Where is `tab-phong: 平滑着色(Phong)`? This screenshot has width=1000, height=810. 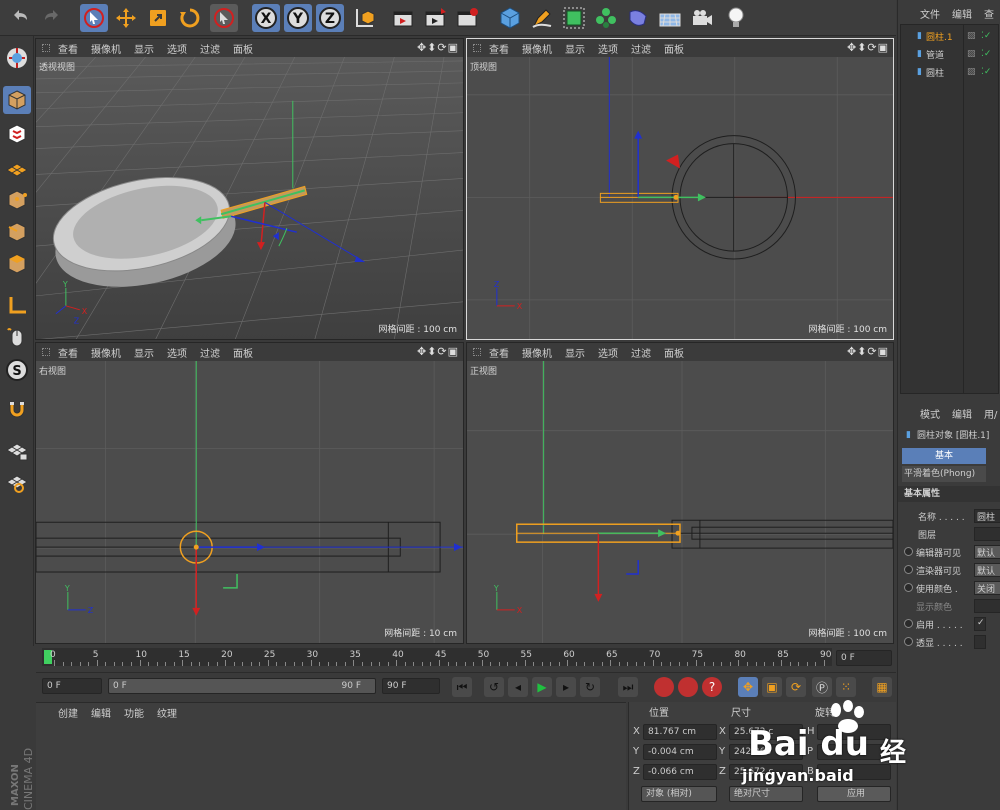
tab-phong: 平滑着色(Phong) is located at coordinates (944, 474).